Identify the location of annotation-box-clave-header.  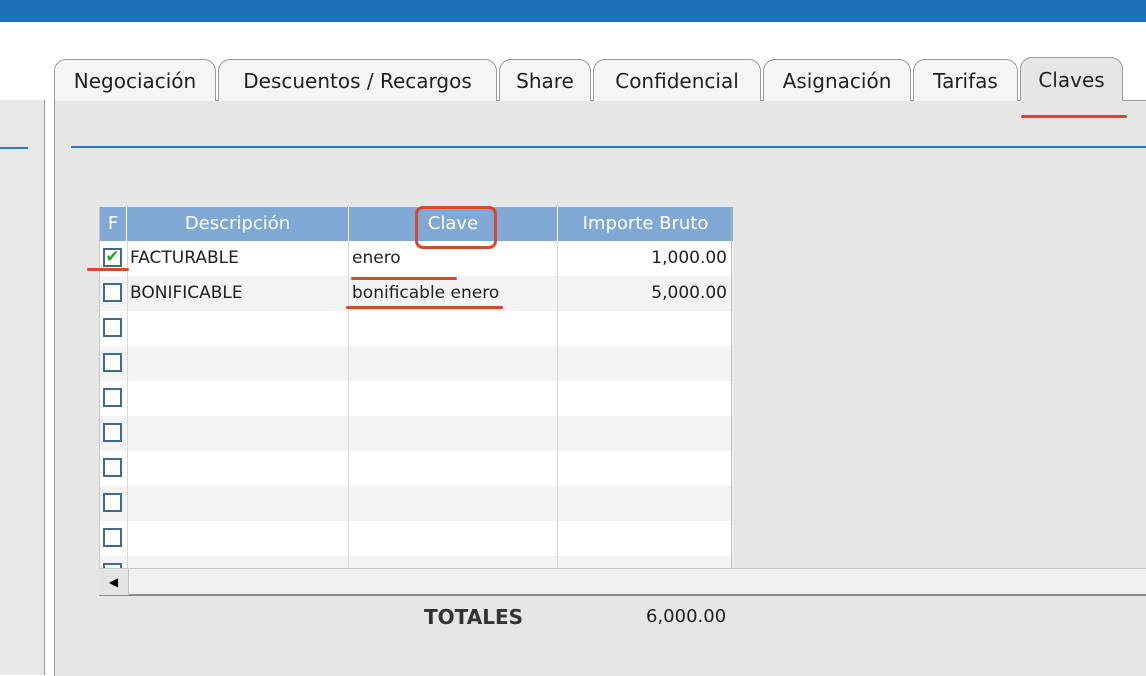
(456, 227).